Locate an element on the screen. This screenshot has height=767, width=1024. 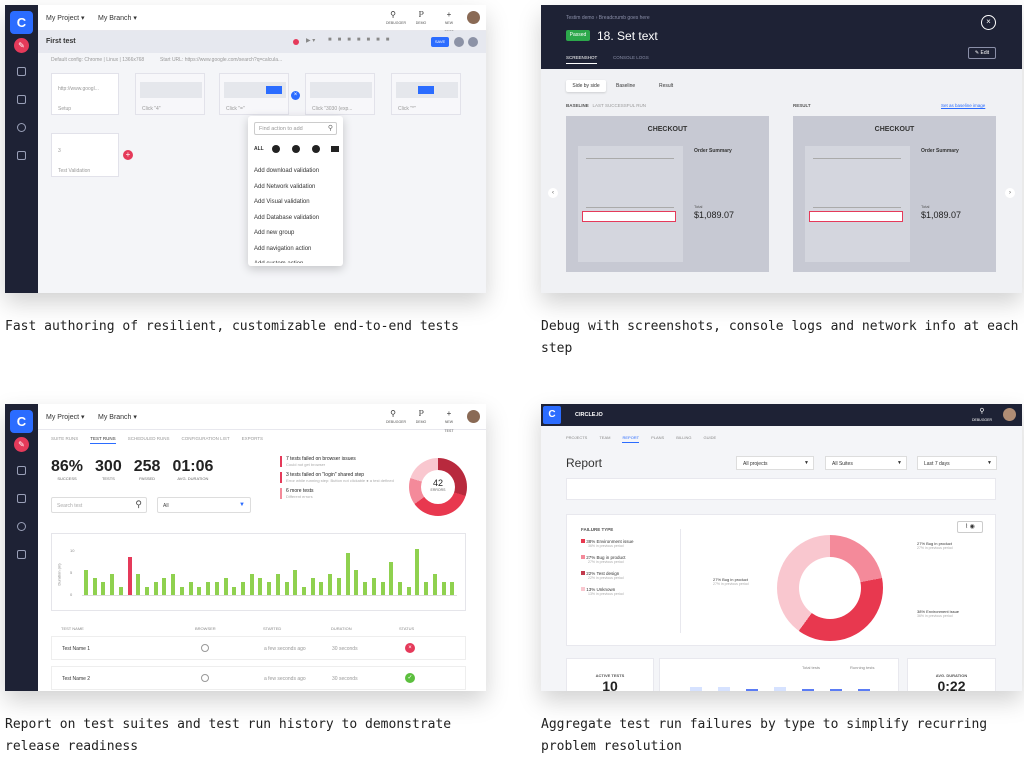
col-duration: DURATION is located at coordinates (341, 628).